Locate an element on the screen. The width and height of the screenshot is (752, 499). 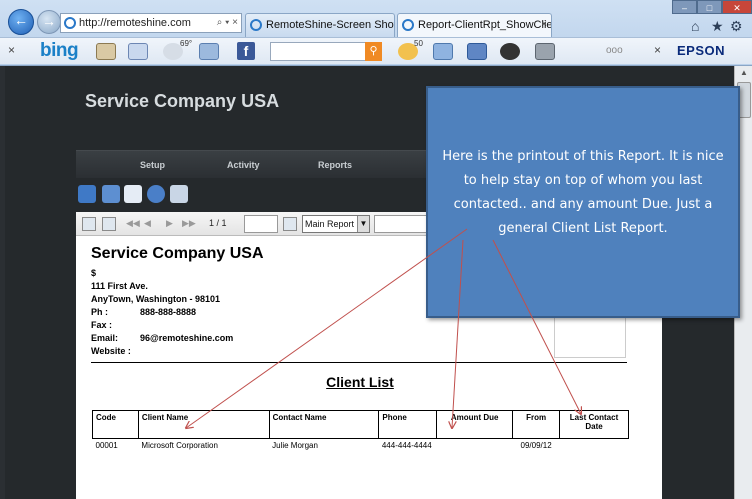
epson-logo: EPSON is located at coordinates (701, 50).